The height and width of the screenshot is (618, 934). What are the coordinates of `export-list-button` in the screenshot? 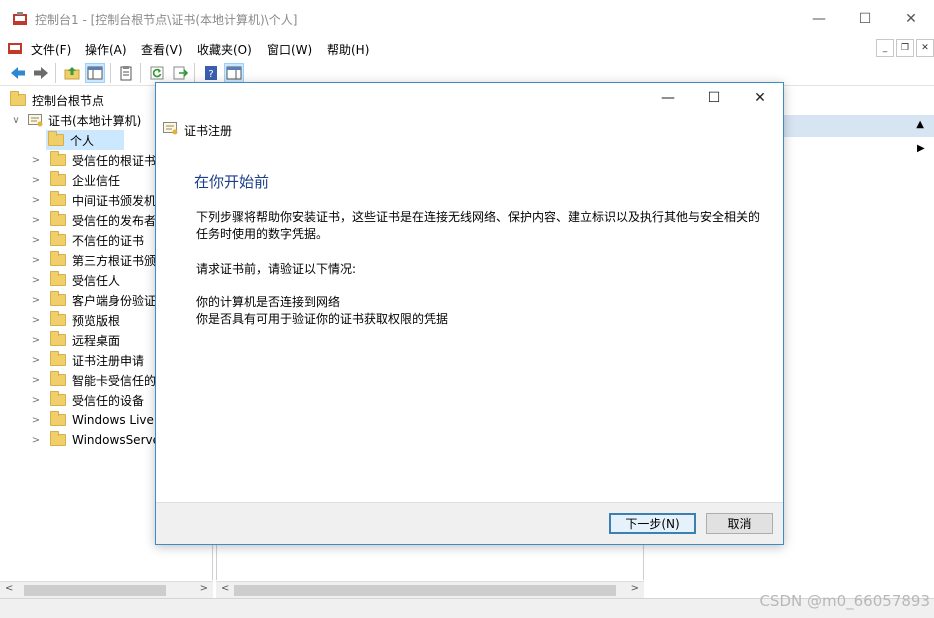 It's located at (180, 73).